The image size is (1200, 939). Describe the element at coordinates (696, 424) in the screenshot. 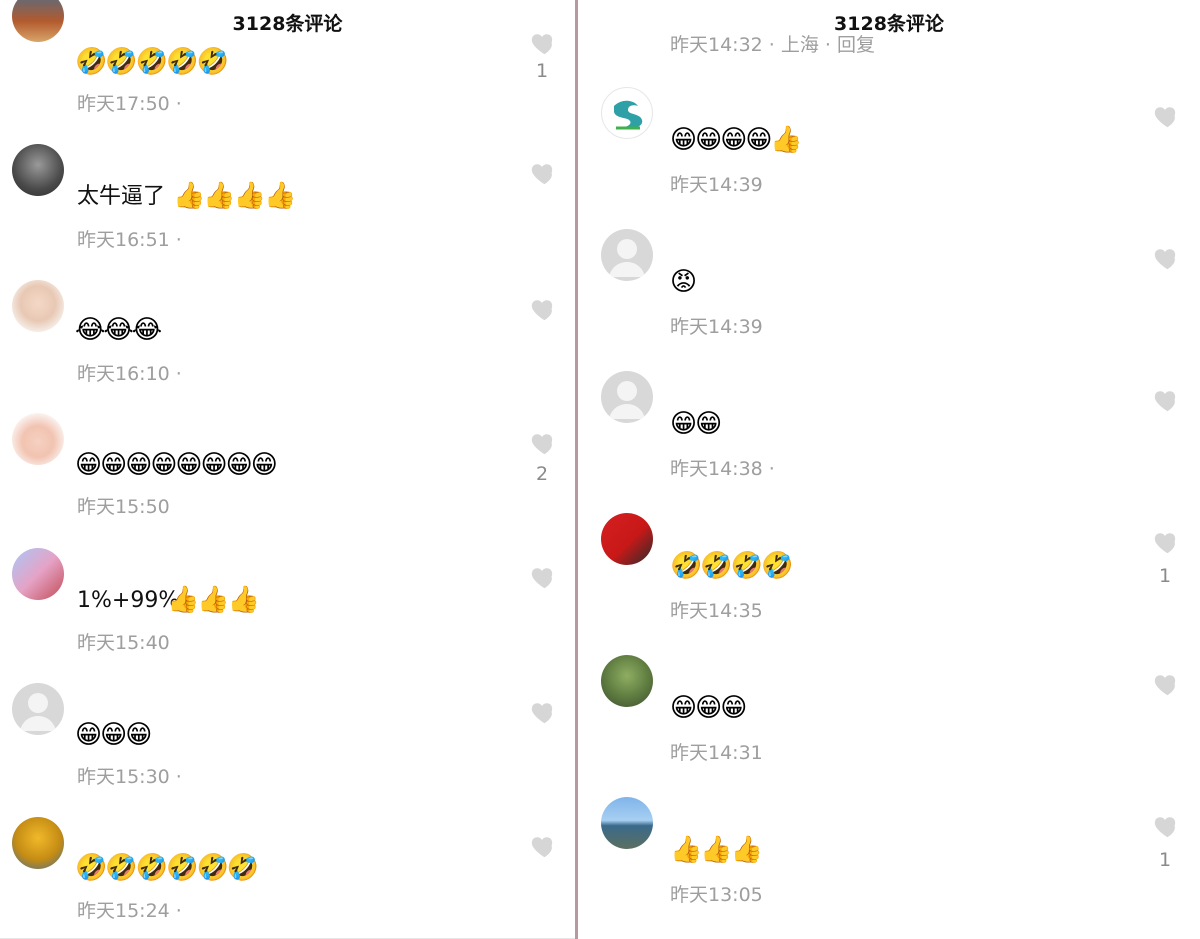

I see `comment-emojis: 😁😁` at that location.